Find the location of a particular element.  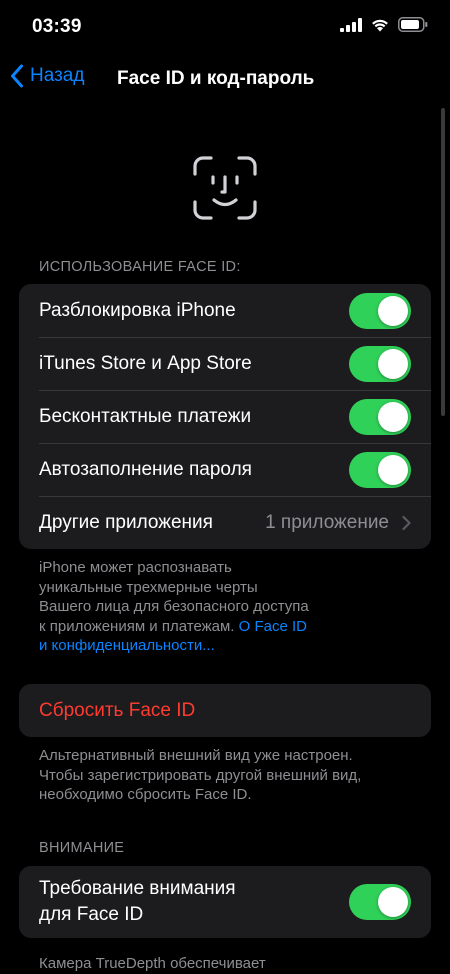

row-label: Требование внимания для Face ID is located at coordinates (184, 902).